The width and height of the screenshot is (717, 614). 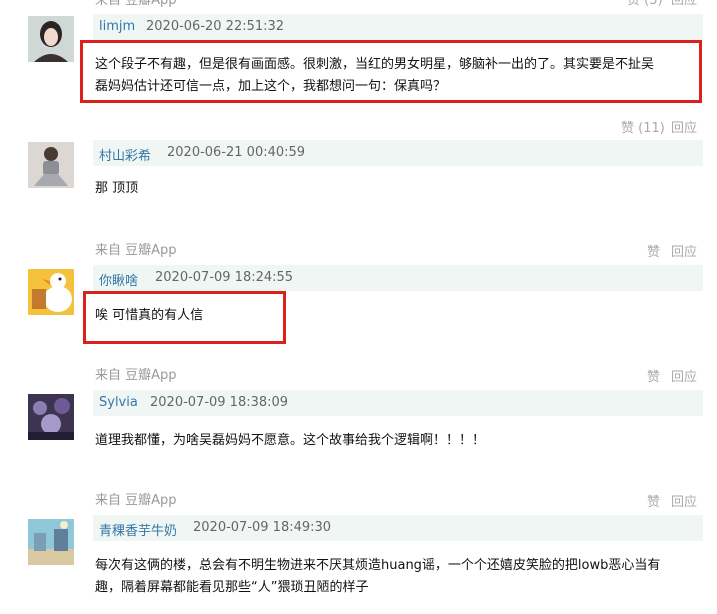 What do you see at coordinates (117, 26) in the screenshot?
I see `username-link: limjm` at bounding box center [117, 26].